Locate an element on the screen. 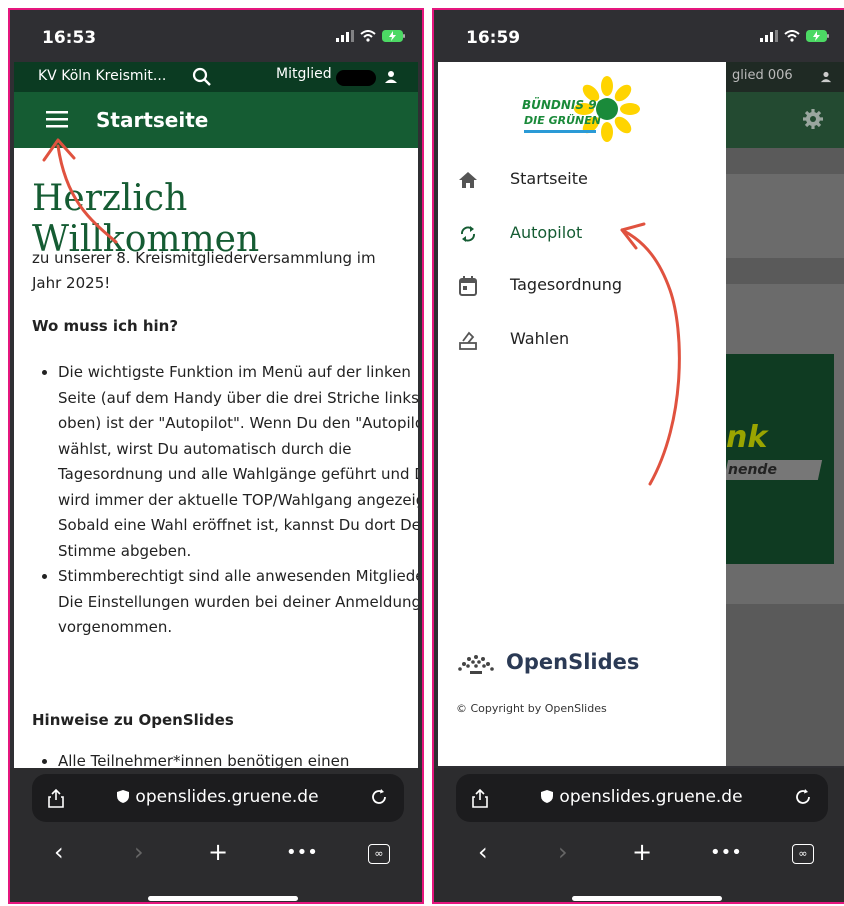  section-heading: Wo muss ich hin? is located at coordinates (105, 326).